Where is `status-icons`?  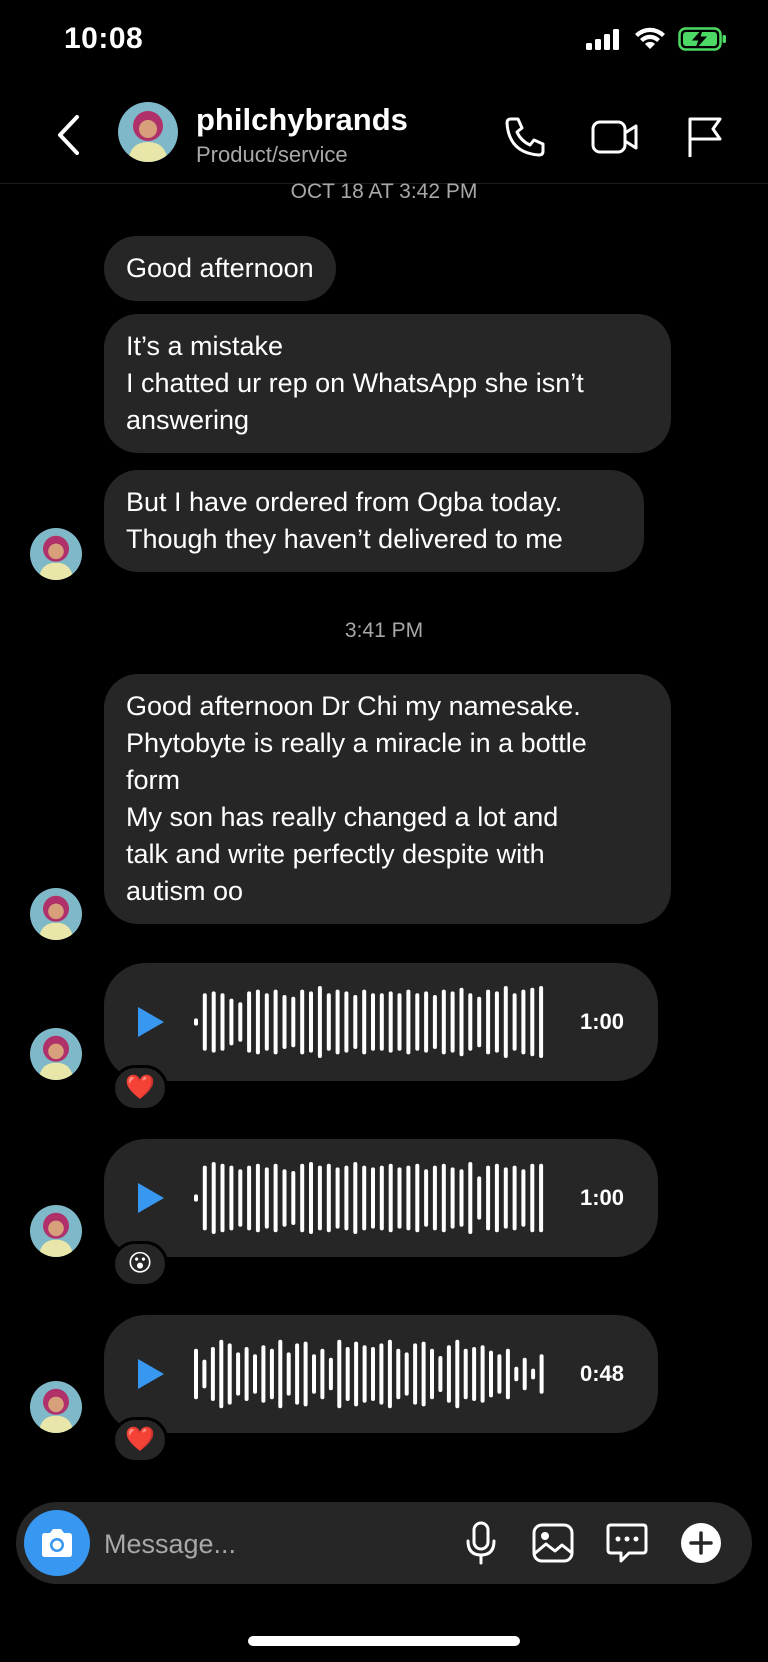 status-icons is located at coordinates (657, 39).